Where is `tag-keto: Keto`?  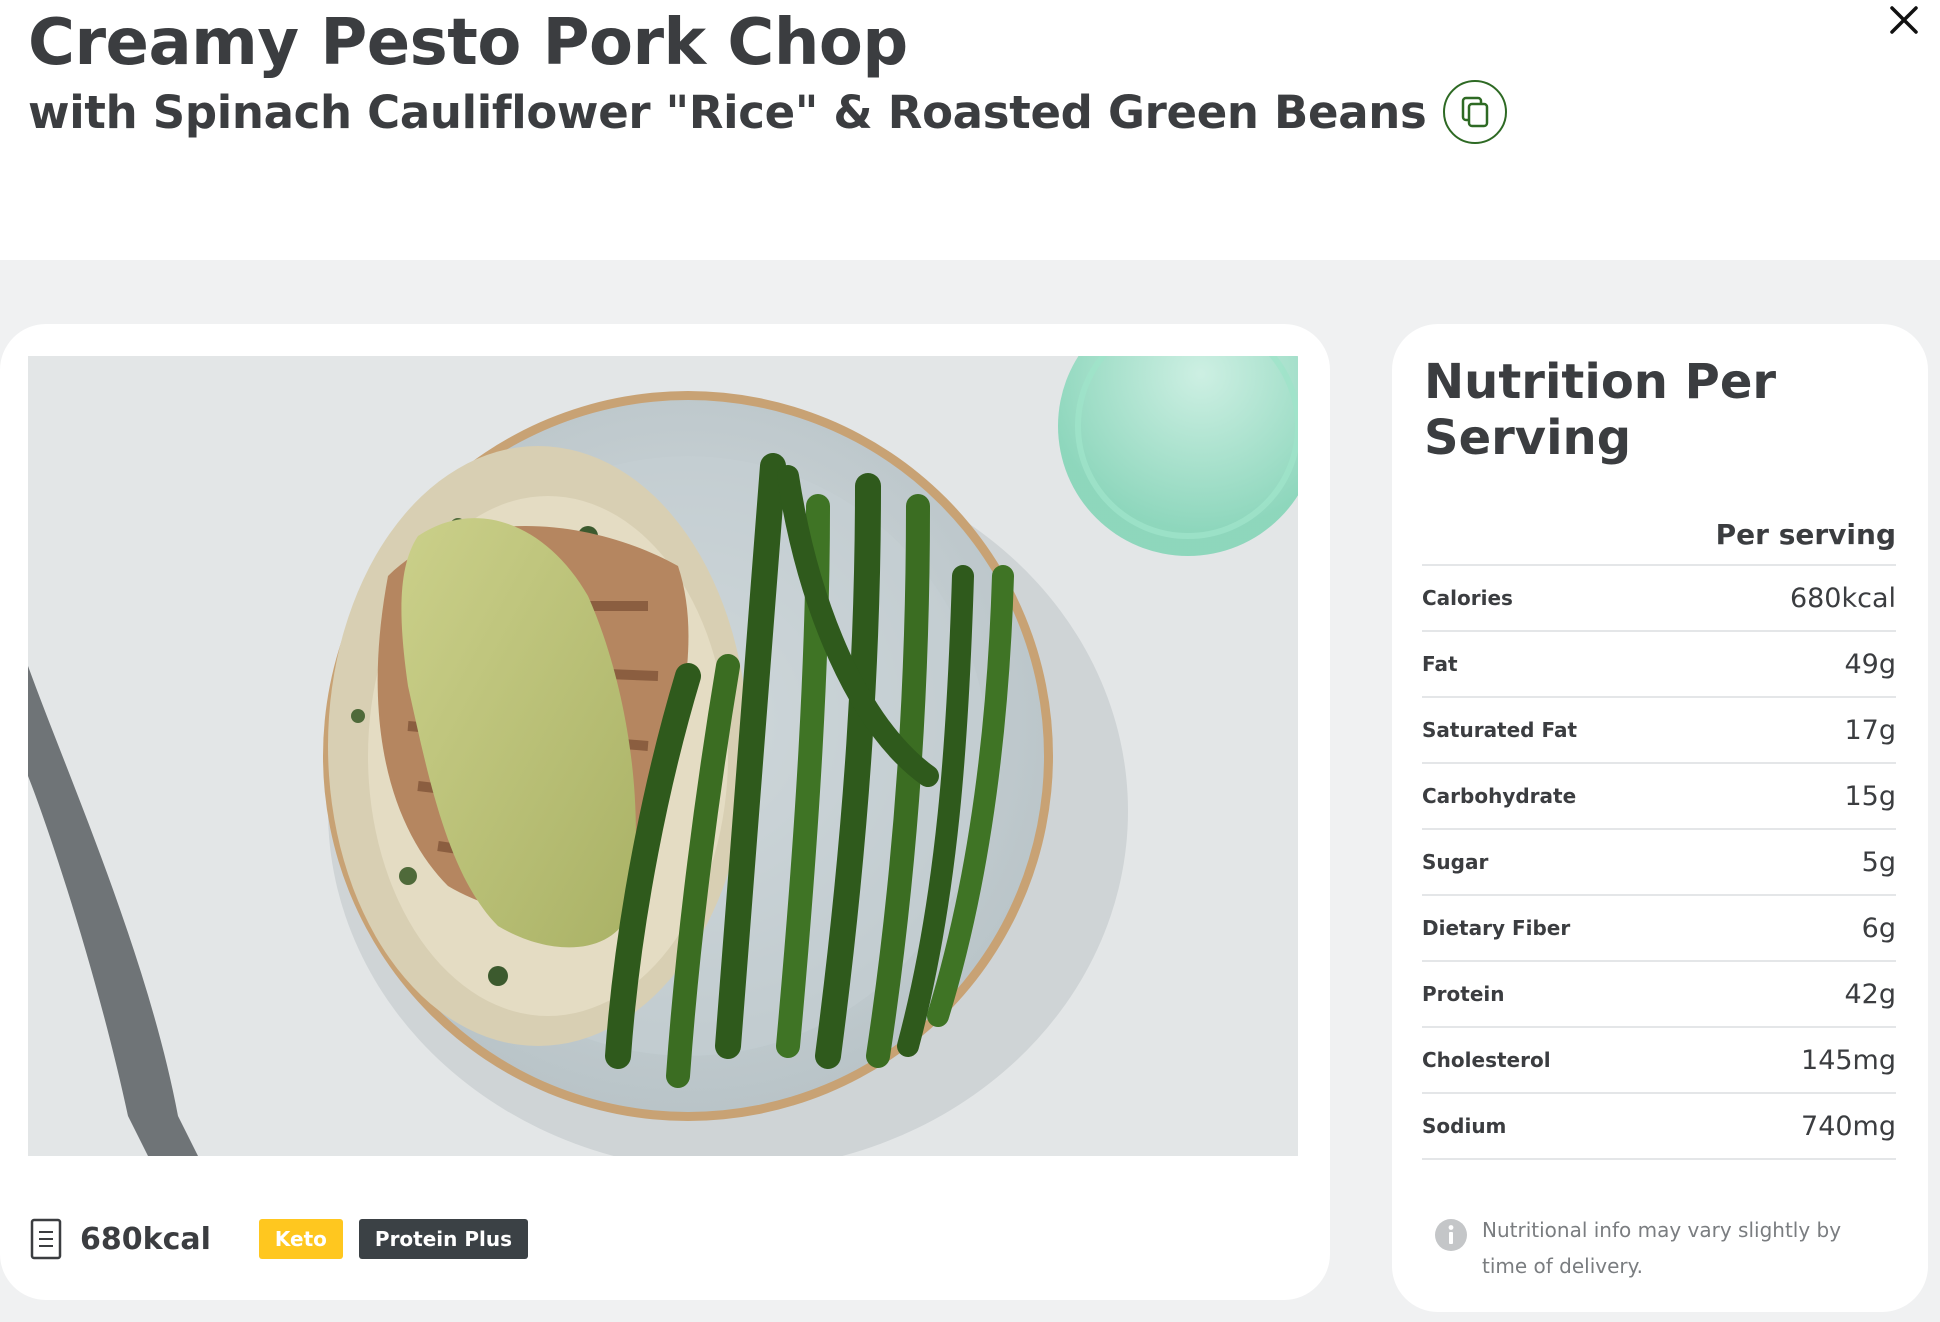 tag-keto: Keto is located at coordinates (300, 1239).